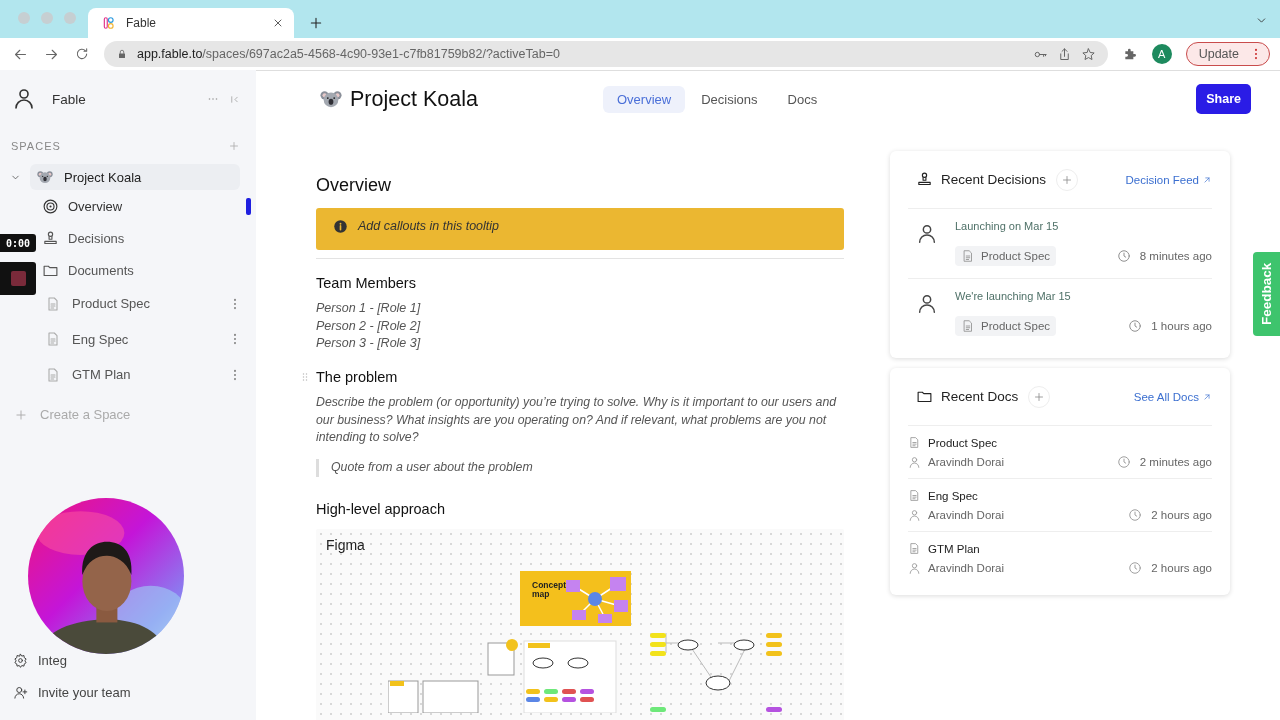  Describe the element at coordinates (577, 420) in the screenshot. I see `paragraph: Describe the problem (or opportunity) you’re trying to solve. Why is it important to our users and our business? What insights are you operating on? And if relevant, what problems are you not intending to solve?` at that location.